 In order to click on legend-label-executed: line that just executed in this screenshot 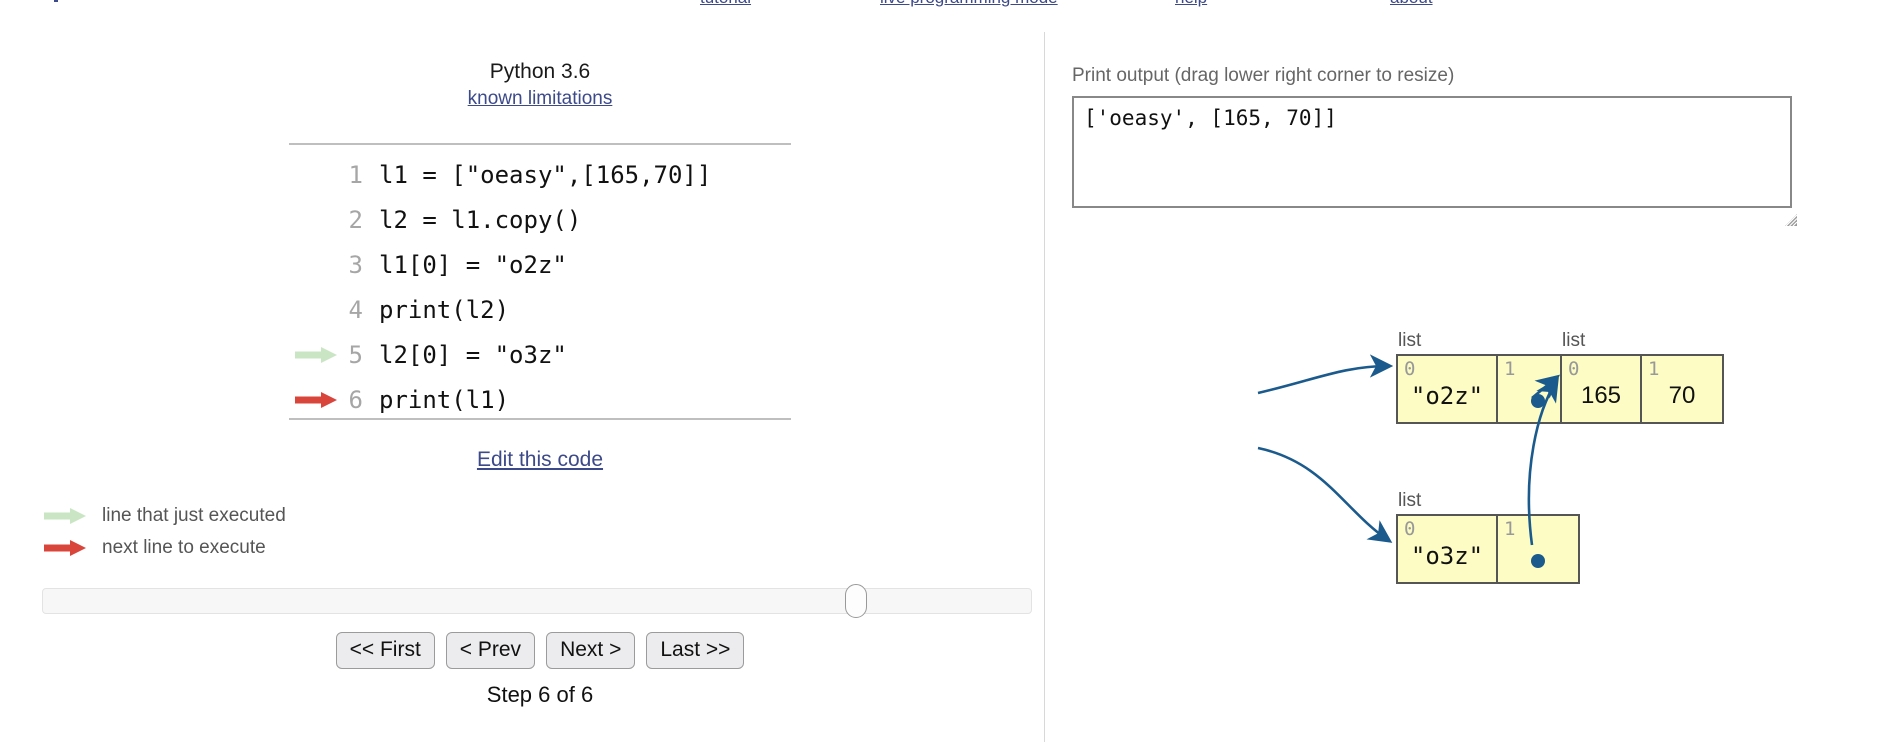, I will do `click(194, 515)`.